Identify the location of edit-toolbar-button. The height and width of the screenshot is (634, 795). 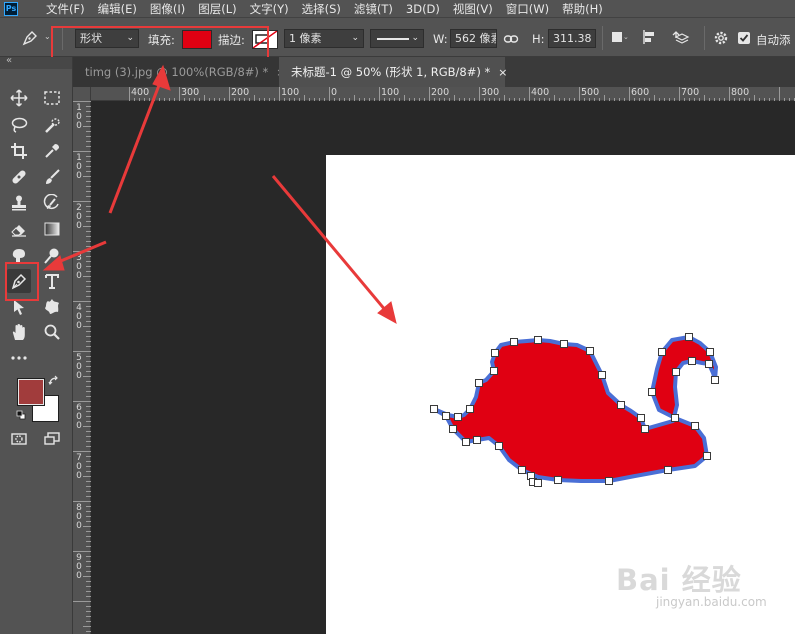
(19, 358).